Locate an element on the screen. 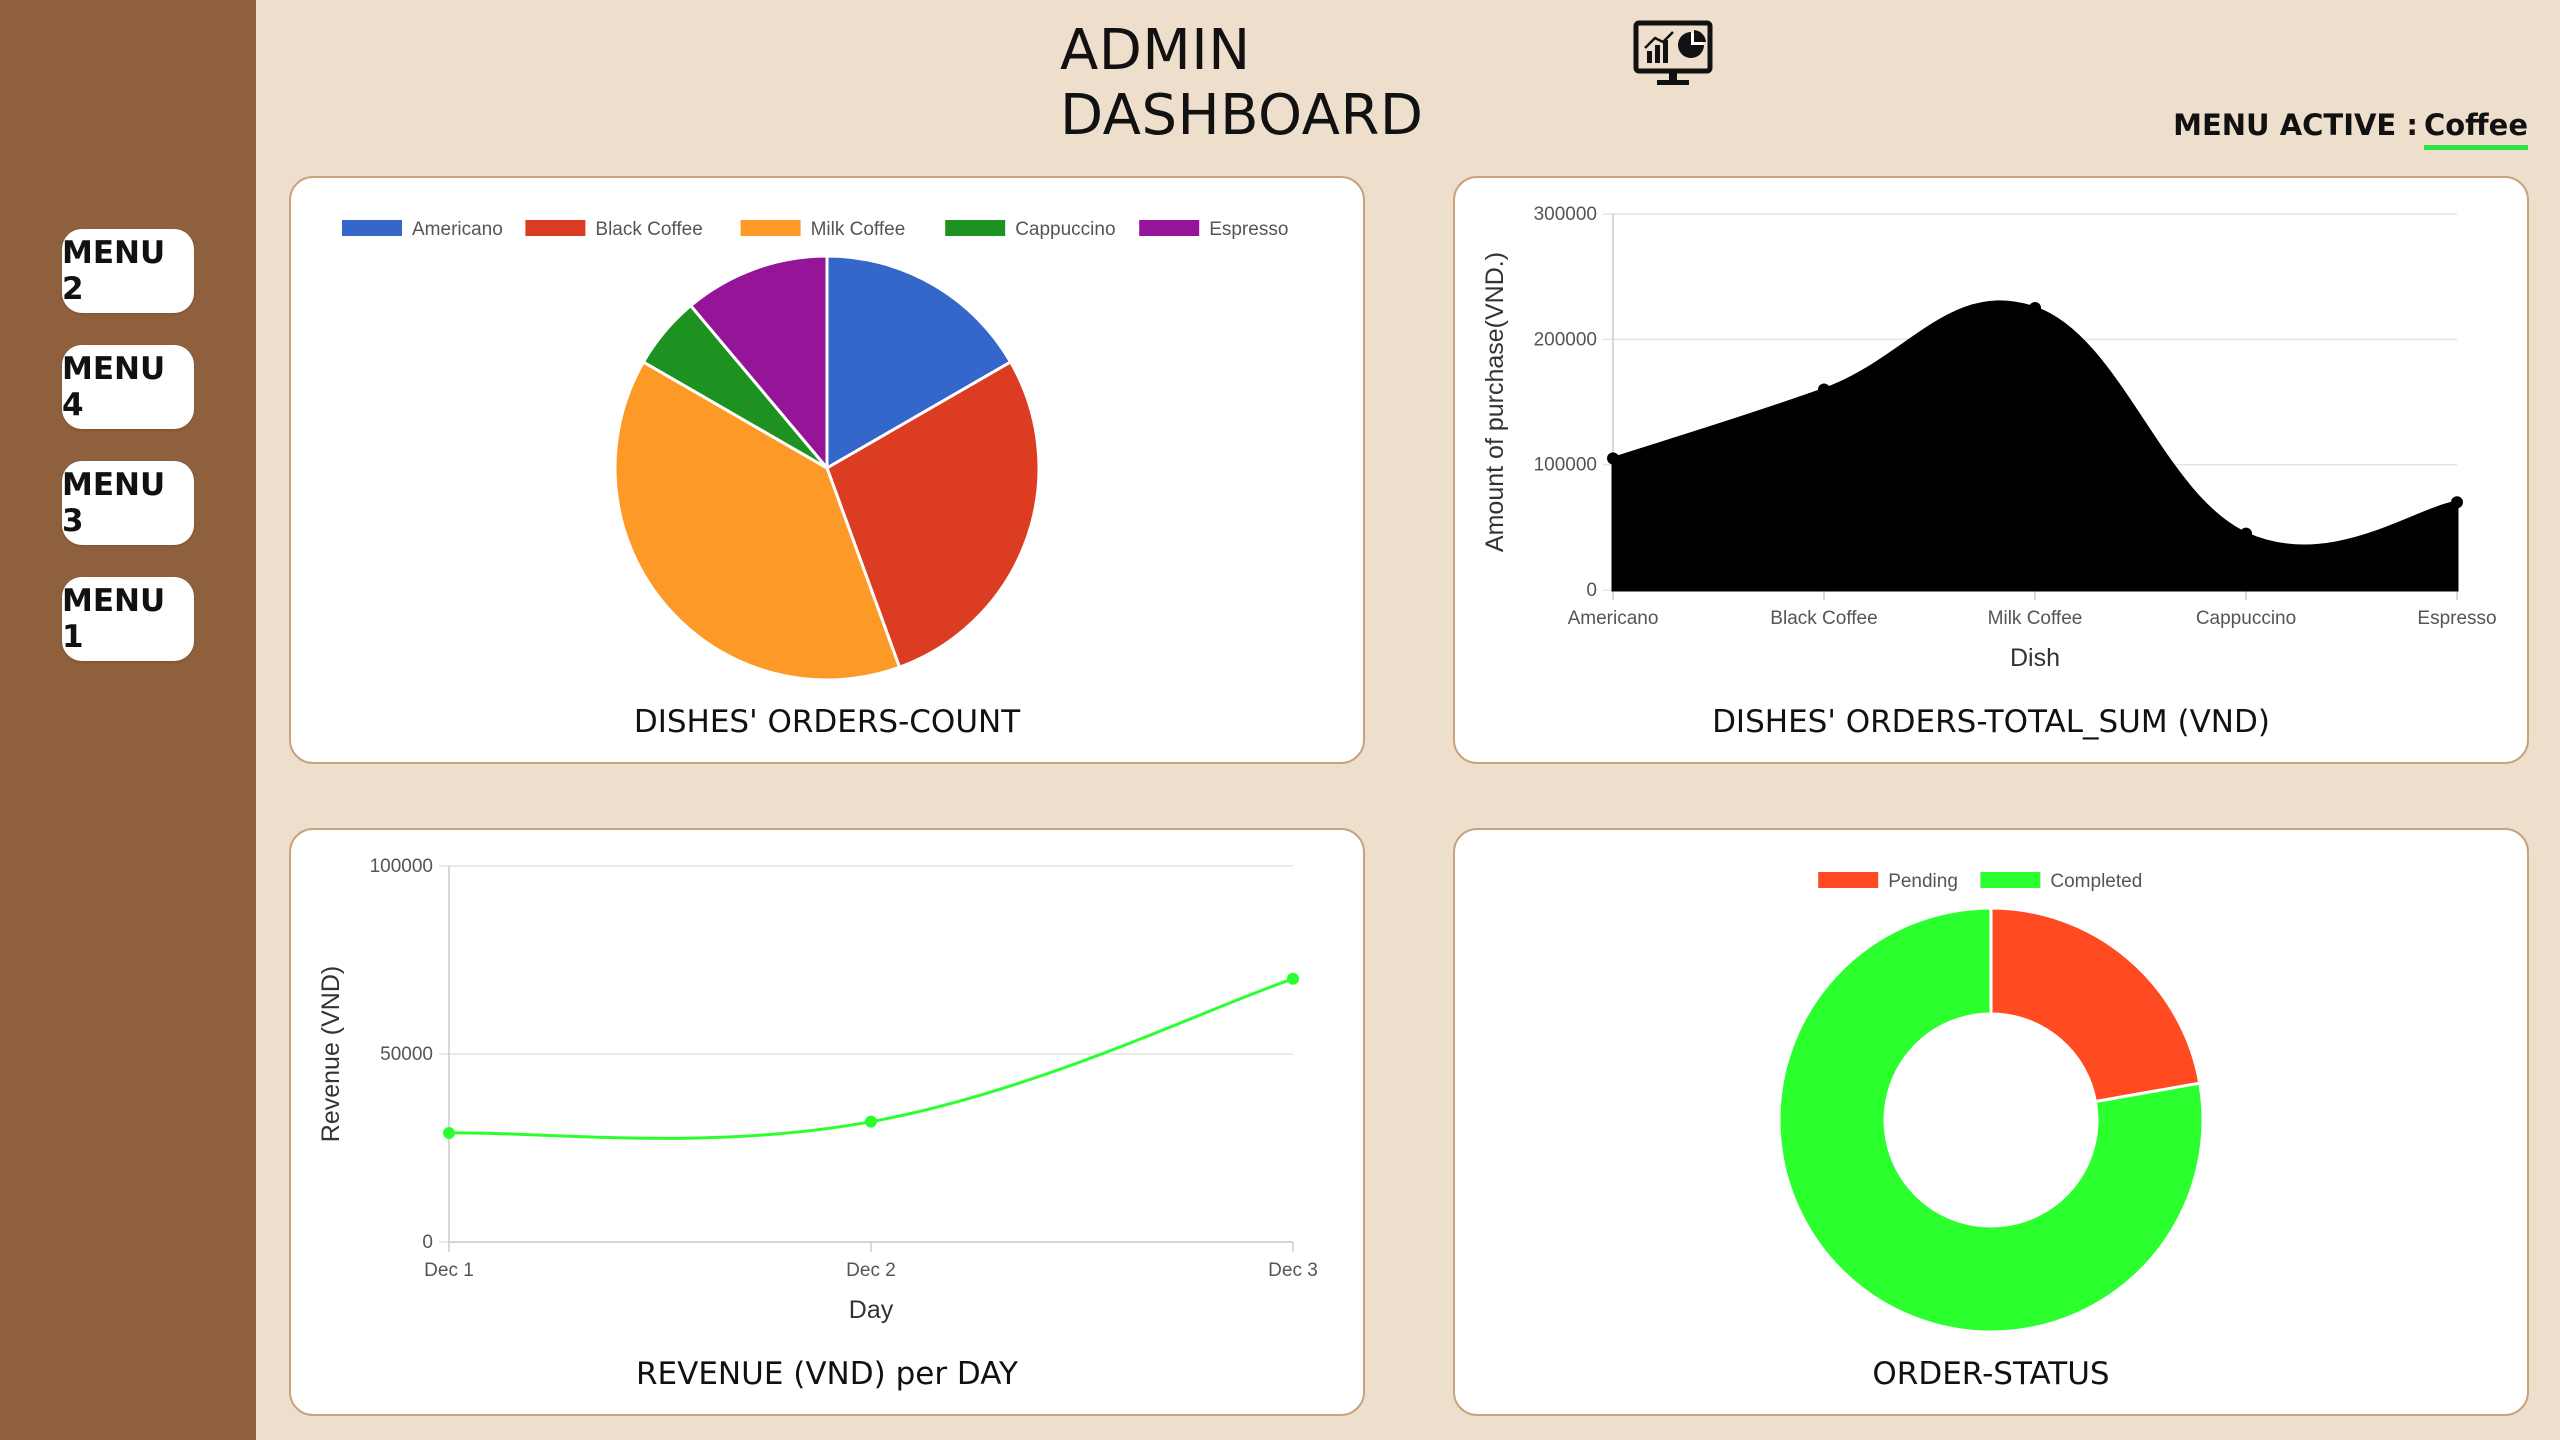 This screenshot has width=2560, height=1440. monitor-chart-icon is located at coordinates (1673, 52).